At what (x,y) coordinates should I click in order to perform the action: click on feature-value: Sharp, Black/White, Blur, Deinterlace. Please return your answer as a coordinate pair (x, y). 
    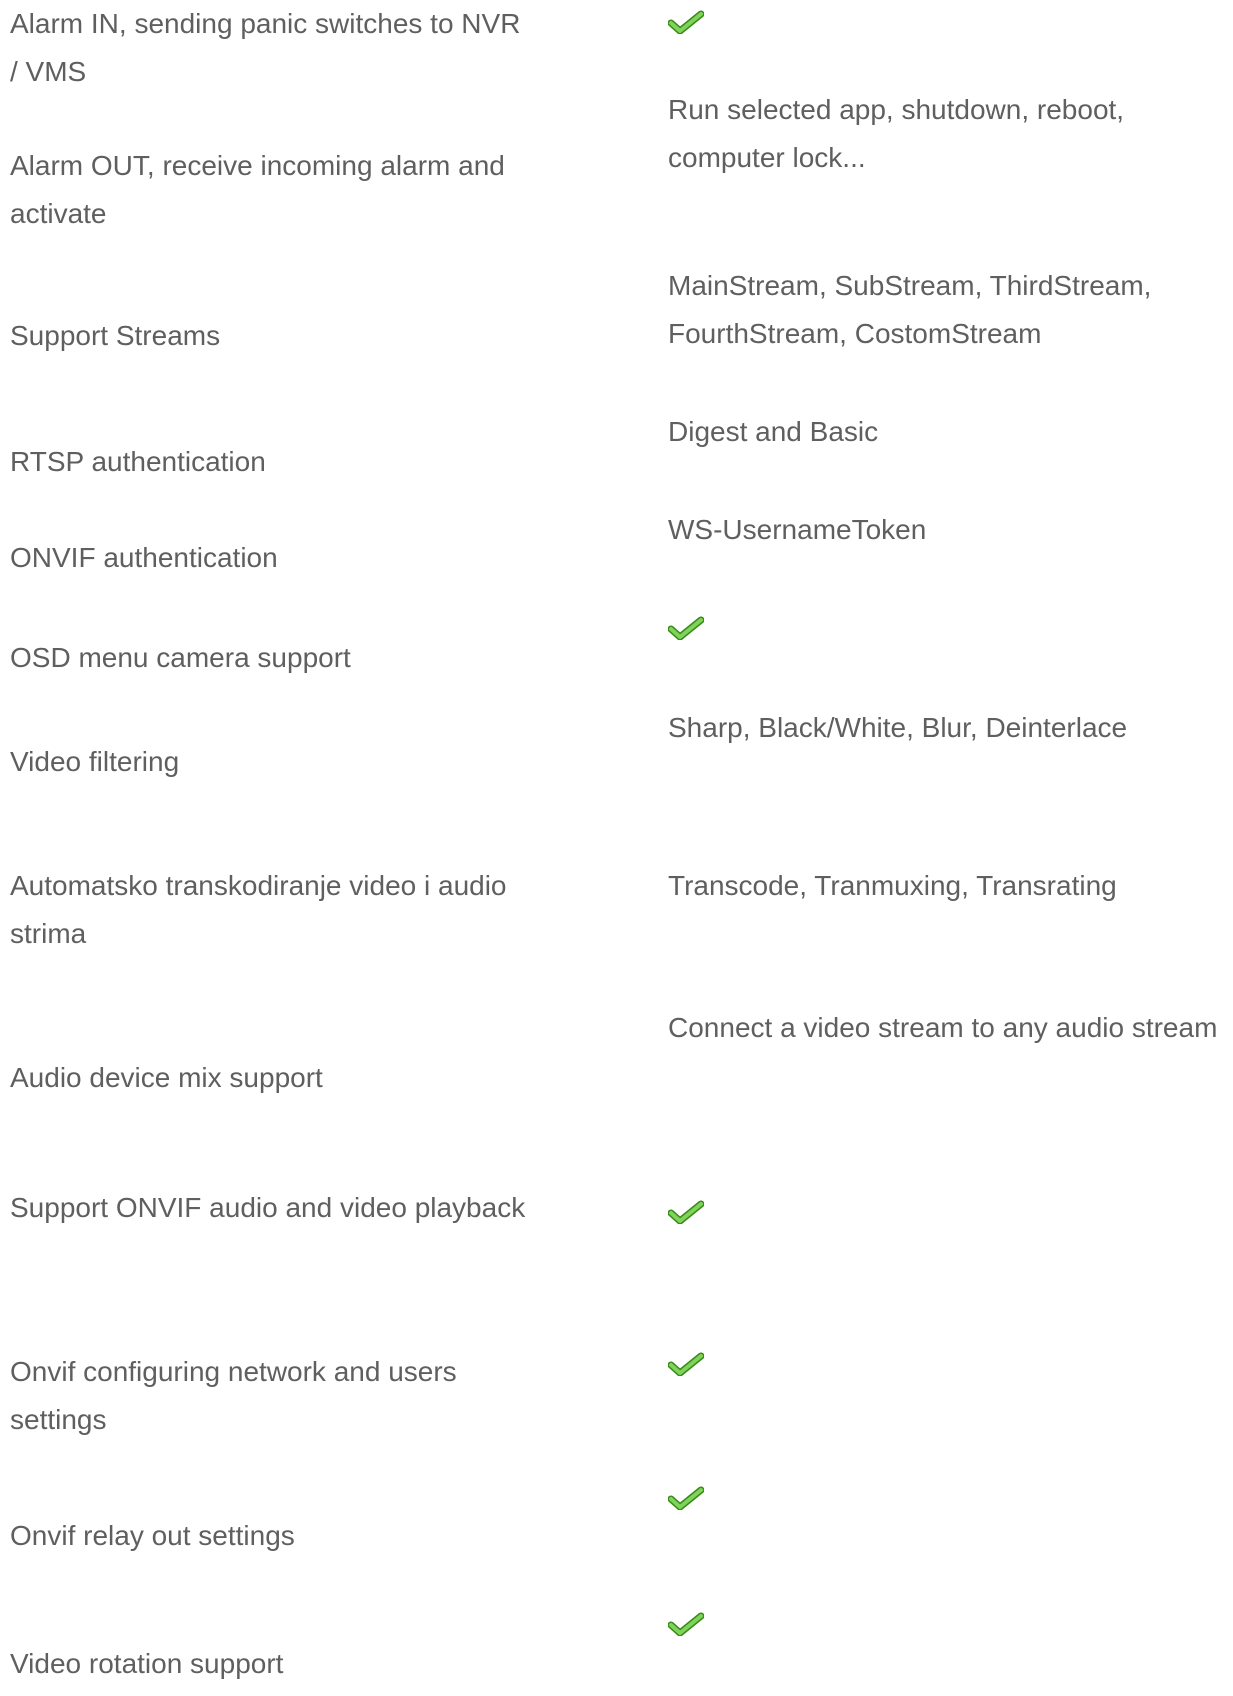
    Looking at the image, I should click on (898, 727).